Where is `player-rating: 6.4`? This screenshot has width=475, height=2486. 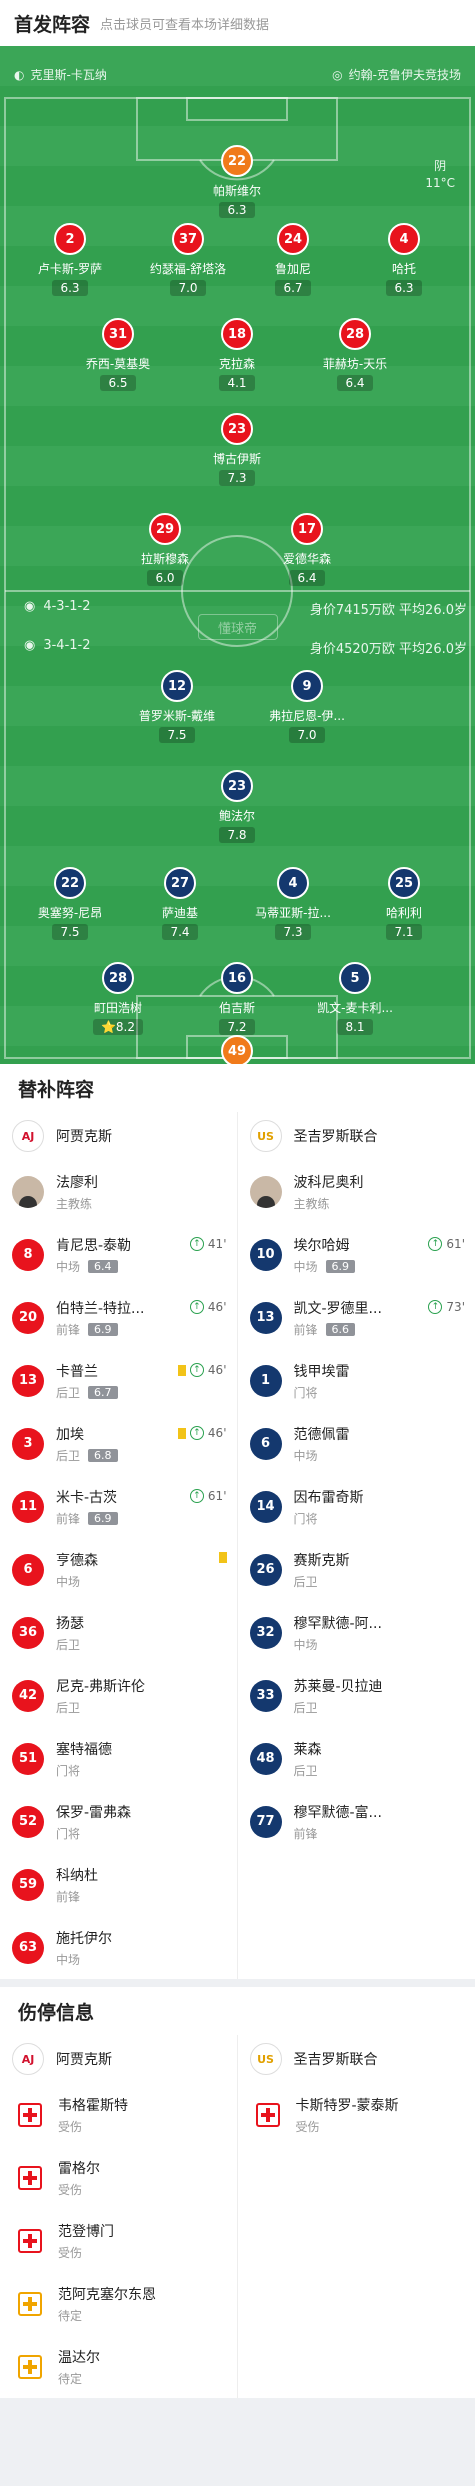 player-rating: 6.4 is located at coordinates (355, 383).